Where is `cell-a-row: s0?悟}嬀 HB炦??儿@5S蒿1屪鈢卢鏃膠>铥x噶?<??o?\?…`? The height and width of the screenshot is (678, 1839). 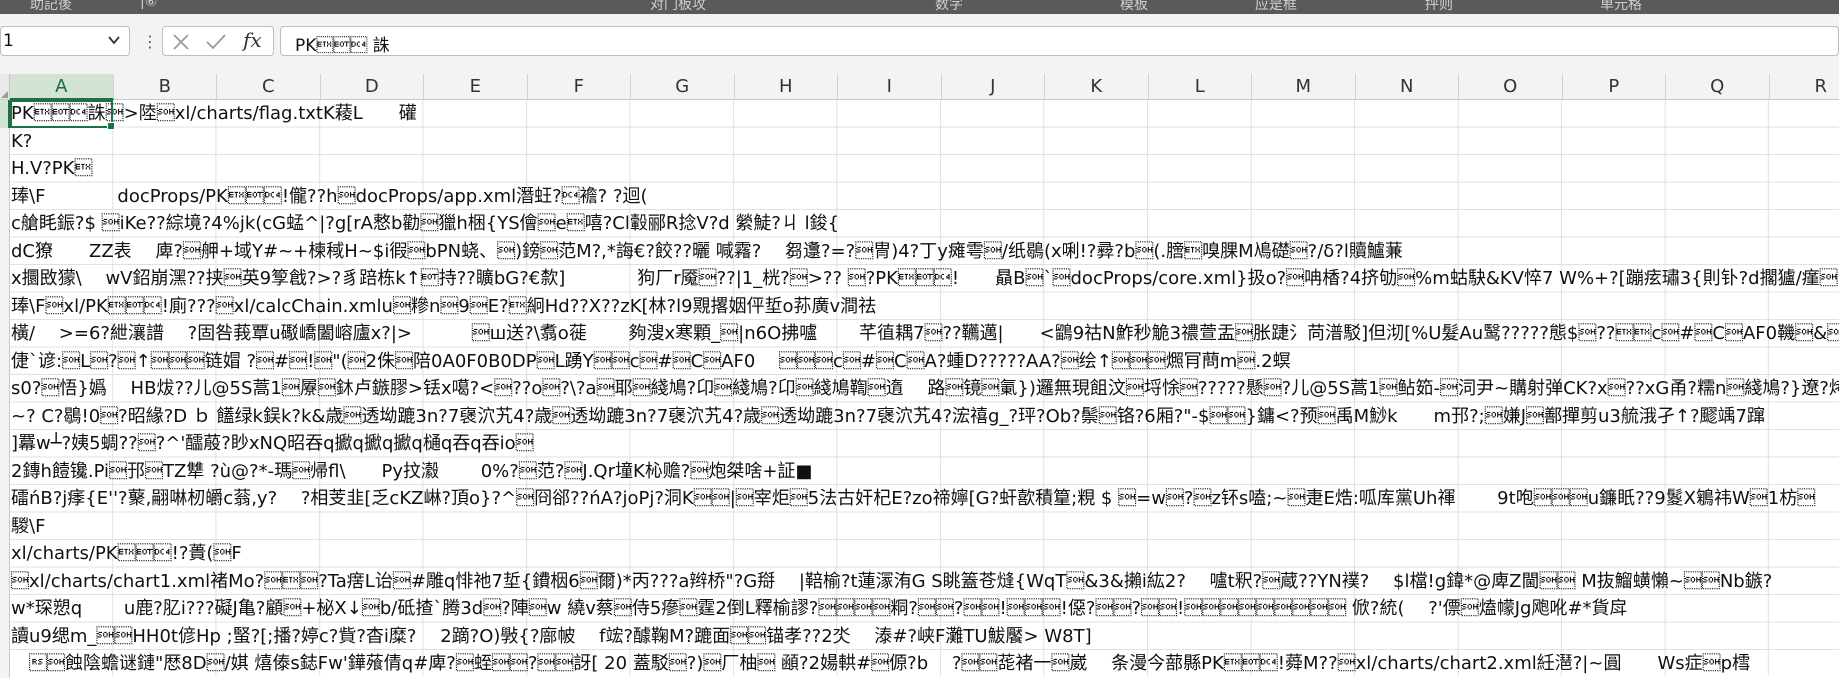
cell-a-row: s0?悟}嬀 HB炦??儿@5S蒿1屪鈢卢鏃膠>铥x噶?<??o?\?… is located at coordinates (924, 389).